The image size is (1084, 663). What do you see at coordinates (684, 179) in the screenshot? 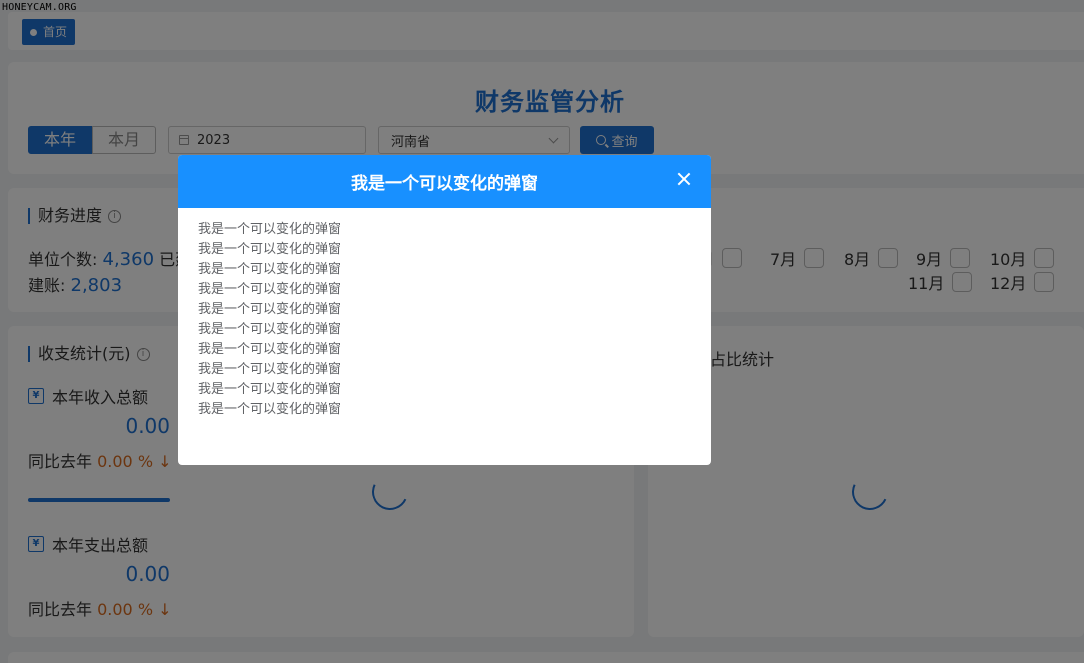
I see `close-icon` at bounding box center [684, 179].